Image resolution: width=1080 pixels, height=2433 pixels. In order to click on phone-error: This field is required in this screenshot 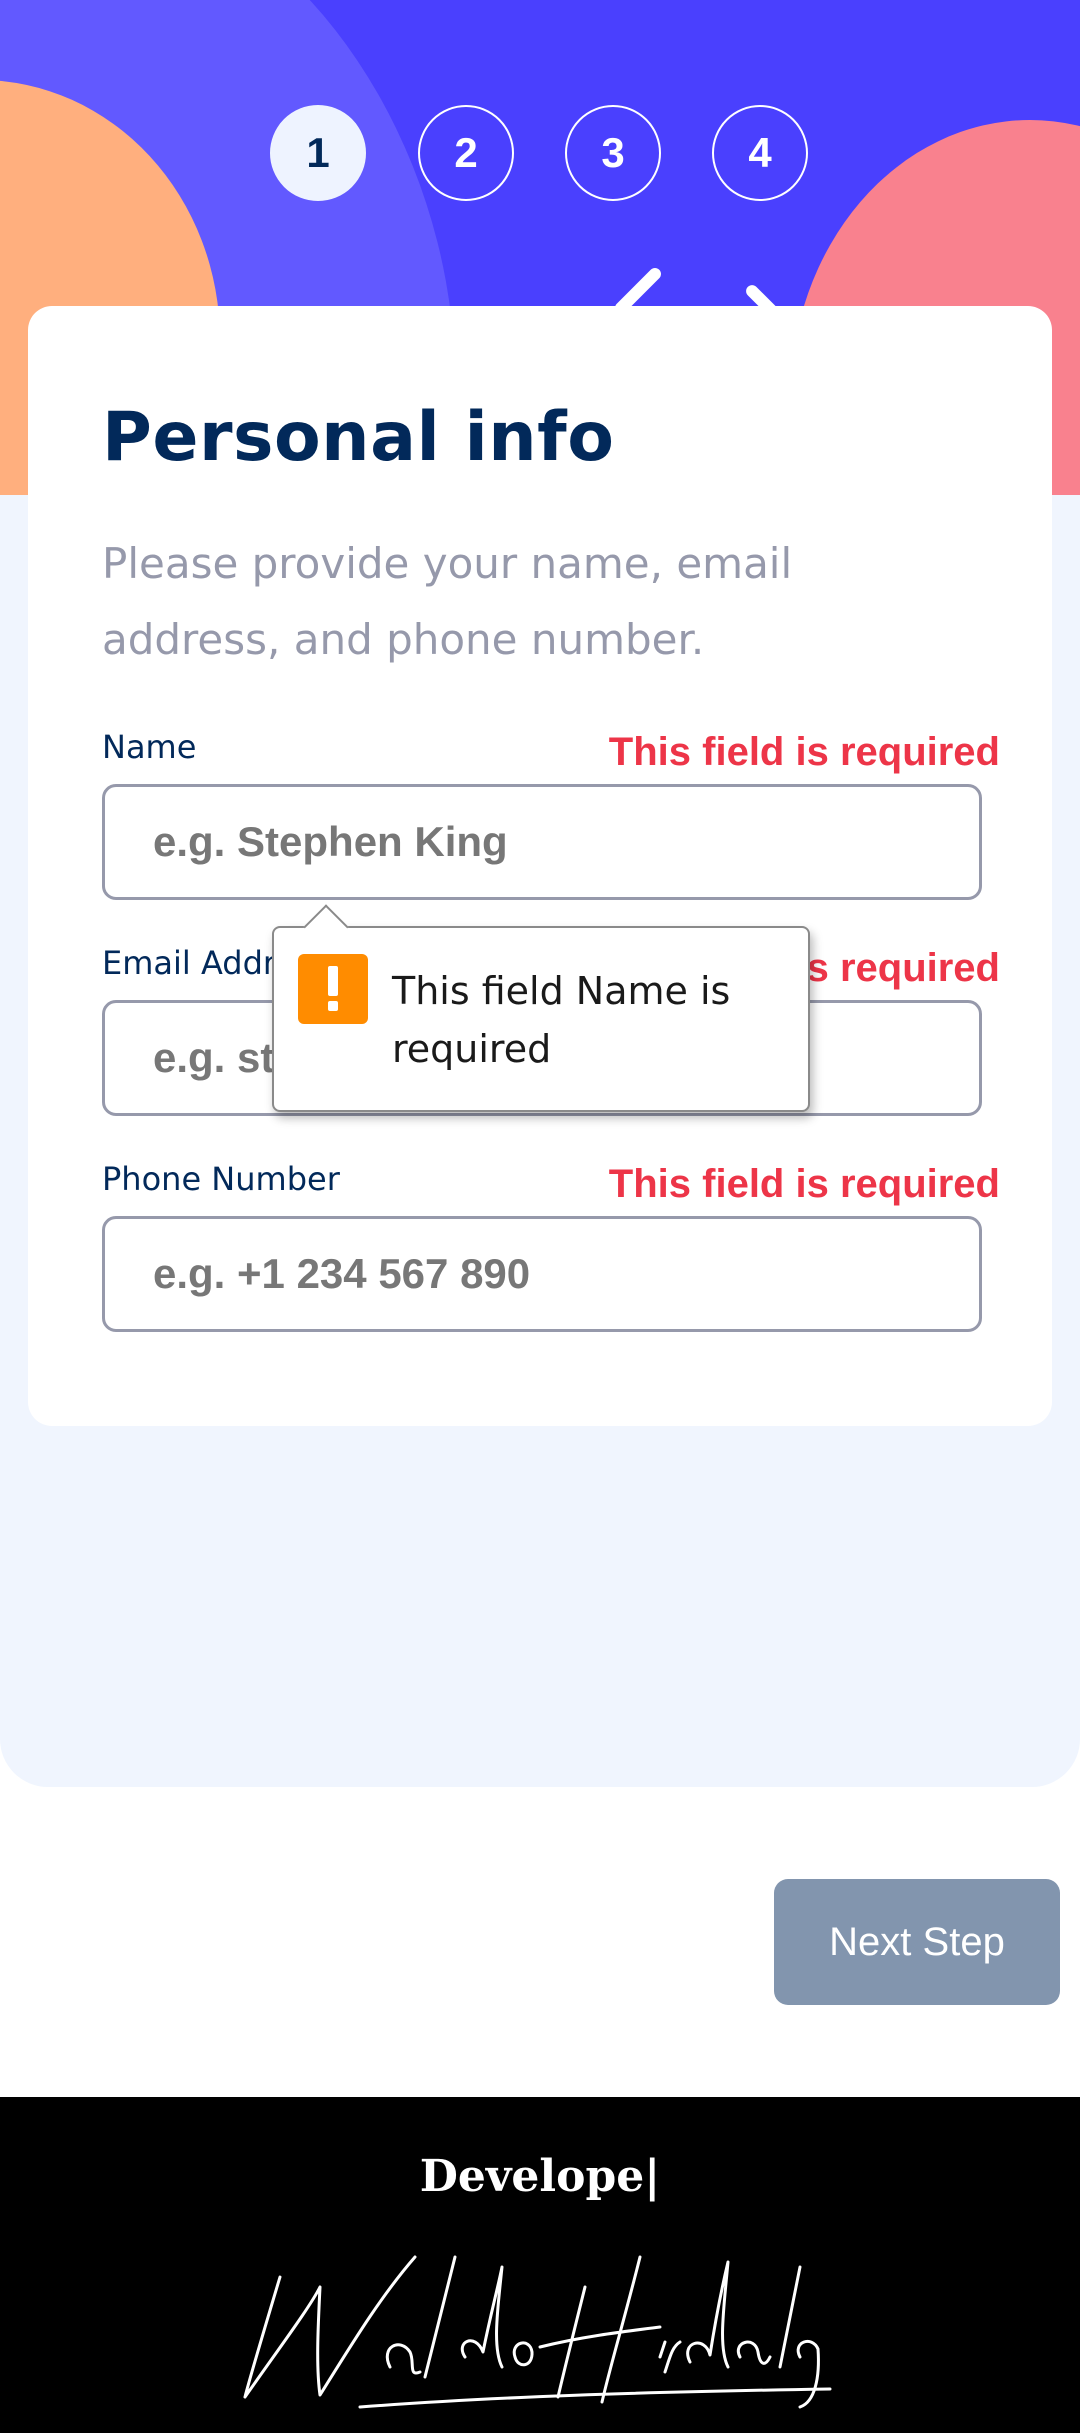, I will do `click(804, 1184)`.